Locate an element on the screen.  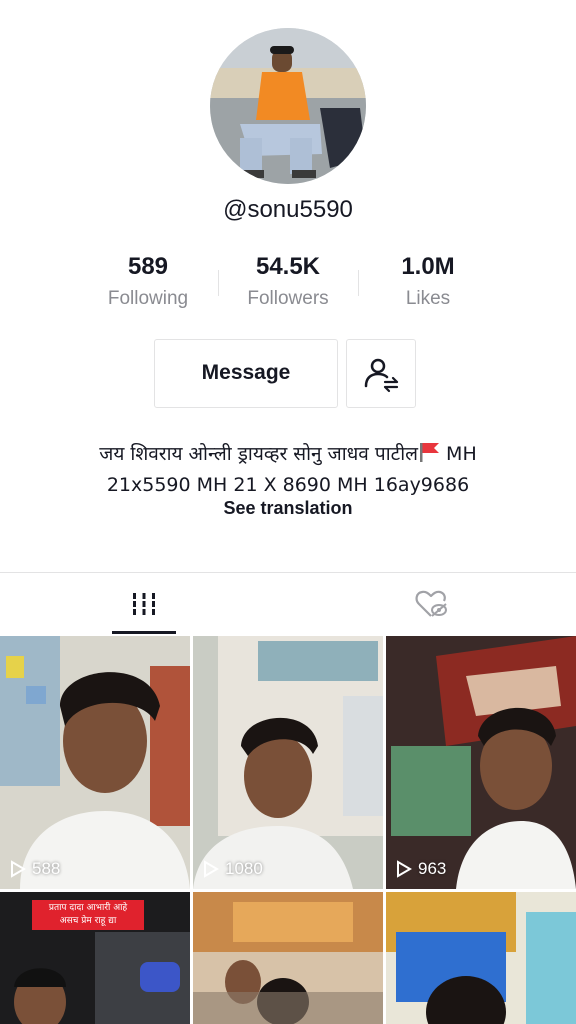
view-count-text: 963 is located at coordinates (432, 868).